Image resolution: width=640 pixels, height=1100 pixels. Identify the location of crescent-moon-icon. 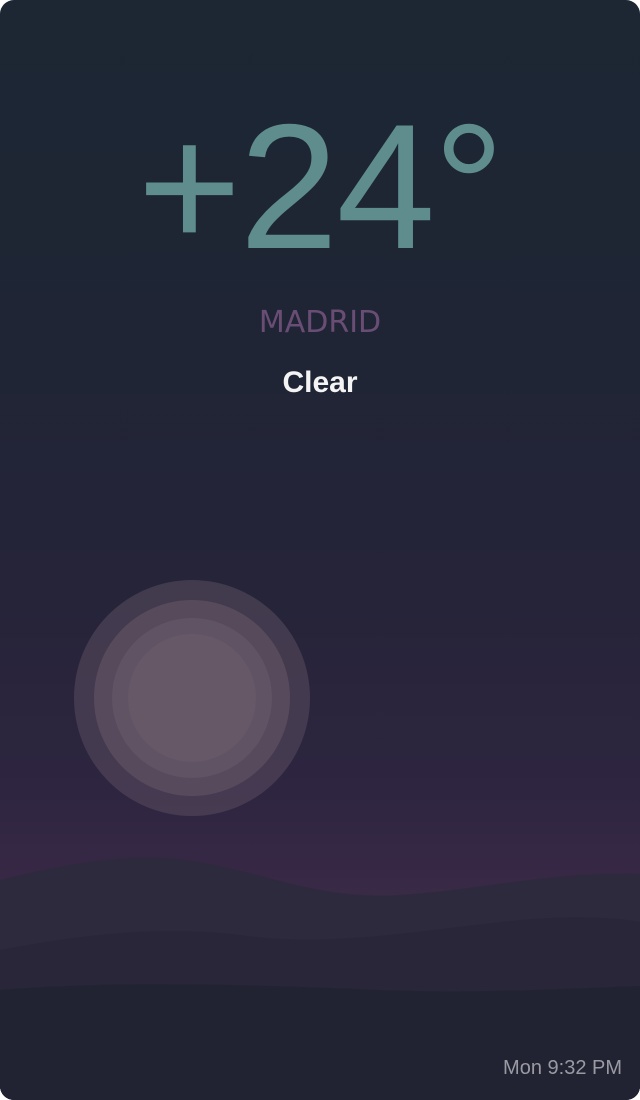
(192, 698).